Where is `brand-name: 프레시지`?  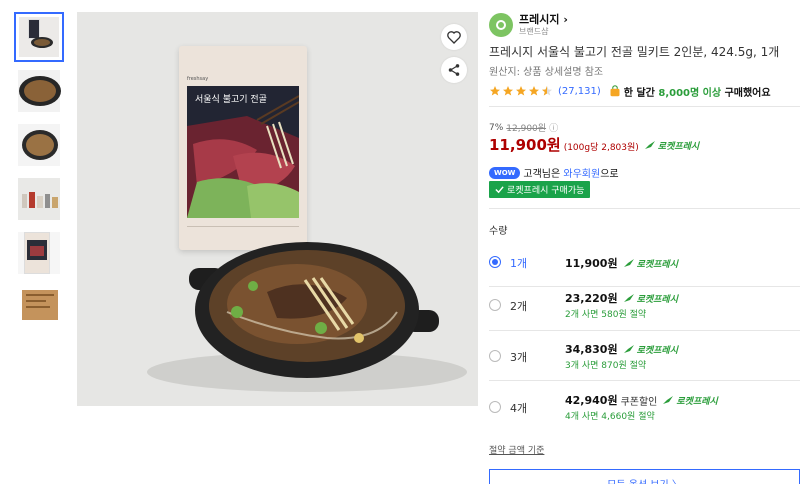
brand-name: 프레시지 is located at coordinates (539, 19).